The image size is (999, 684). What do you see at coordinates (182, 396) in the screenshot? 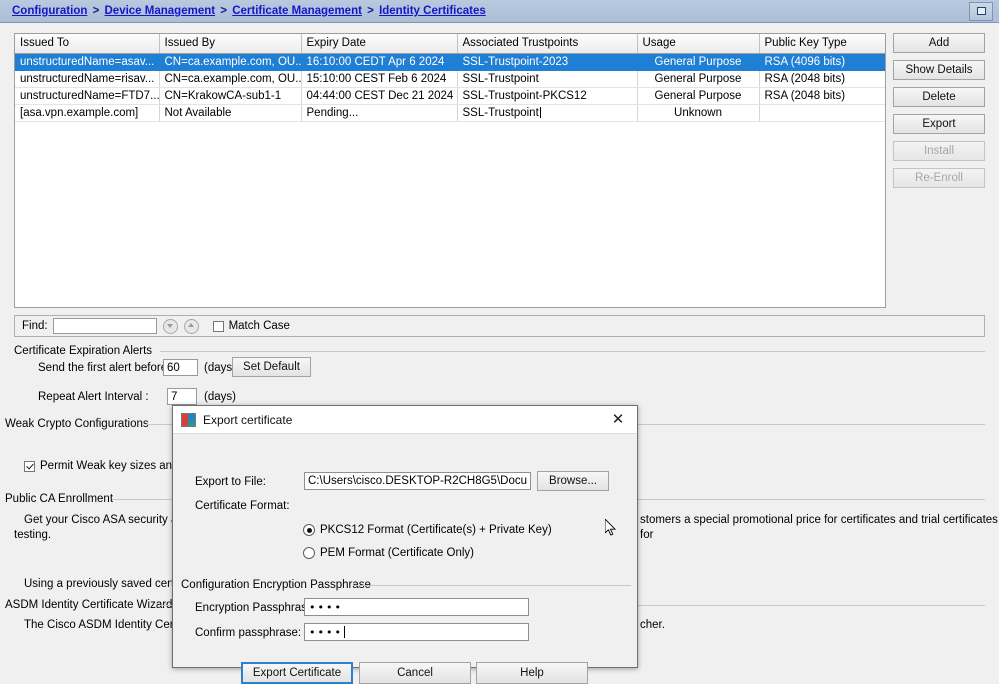
I see `repeat-alert-days-input` at bounding box center [182, 396].